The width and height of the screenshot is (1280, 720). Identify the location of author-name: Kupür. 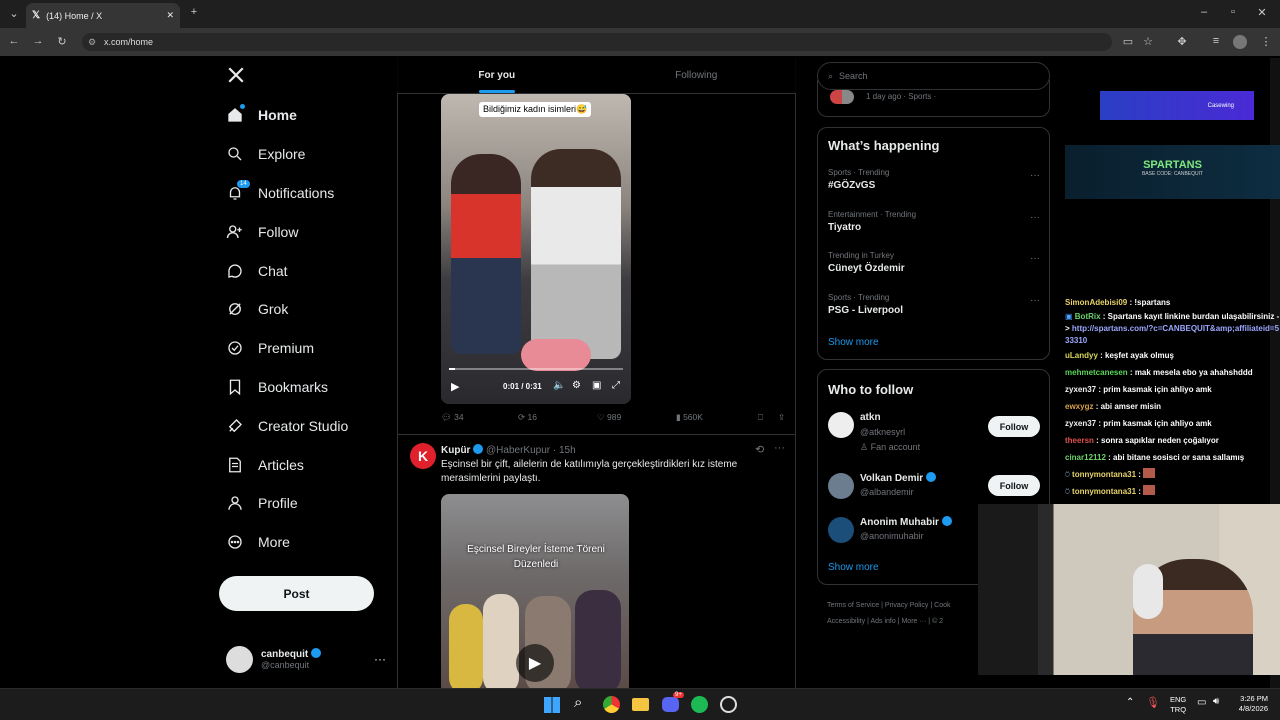
(455, 450).